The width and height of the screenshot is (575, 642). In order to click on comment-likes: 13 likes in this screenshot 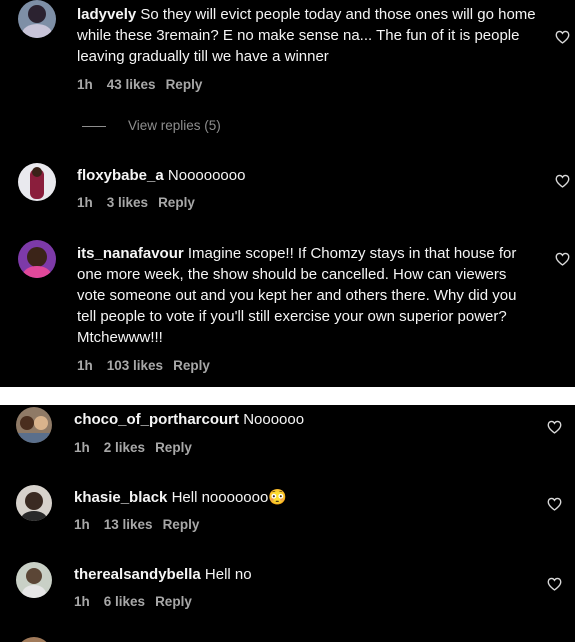, I will do `click(128, 524)`.